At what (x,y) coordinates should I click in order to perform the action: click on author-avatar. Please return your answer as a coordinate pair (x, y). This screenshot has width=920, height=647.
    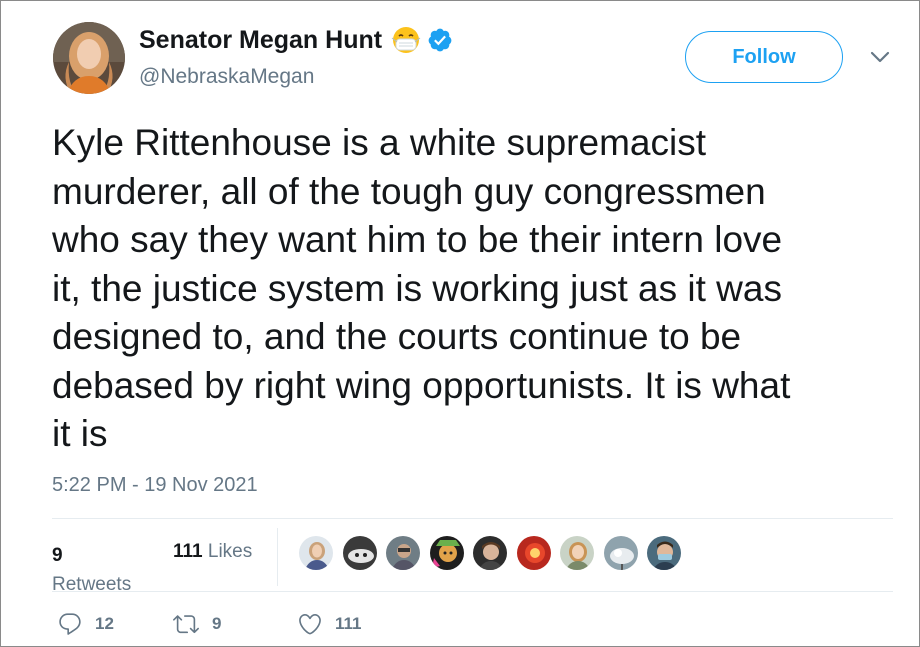
    Looking at the image, I should click on (89, 58).